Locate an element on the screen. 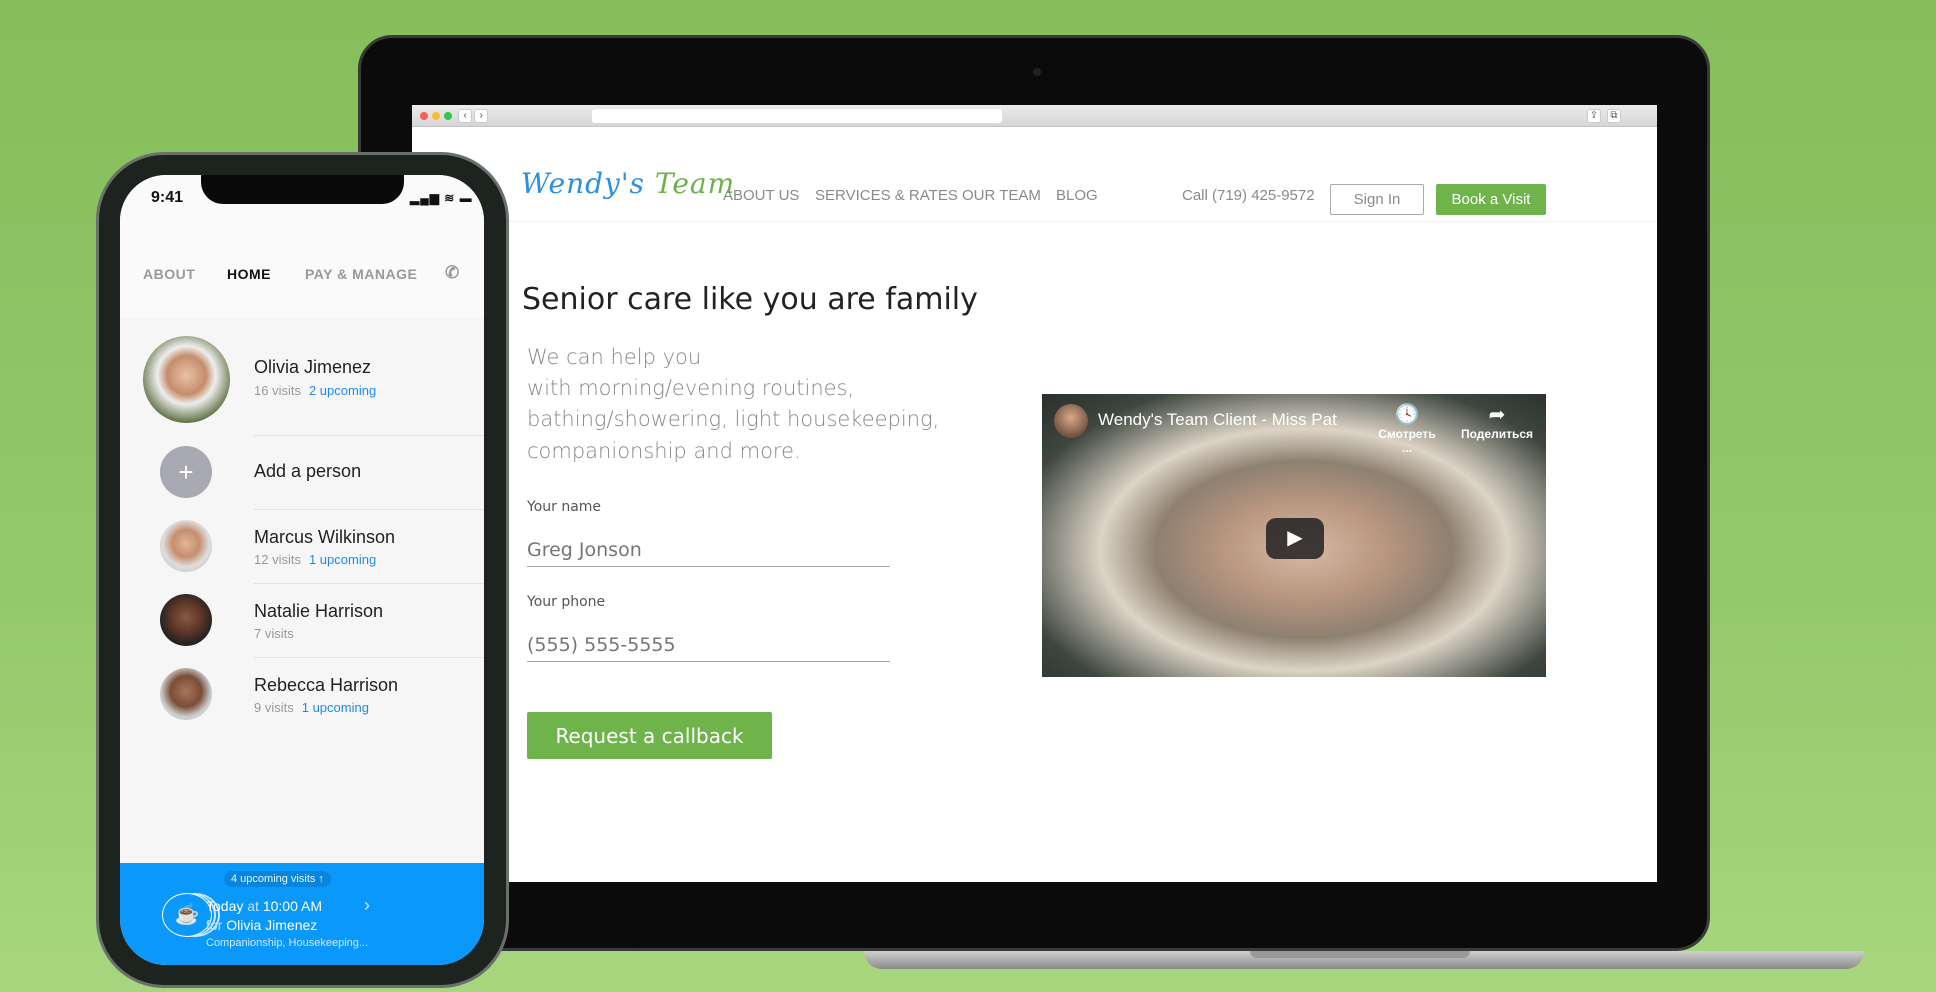  notch is located at coordinates (302, 189).